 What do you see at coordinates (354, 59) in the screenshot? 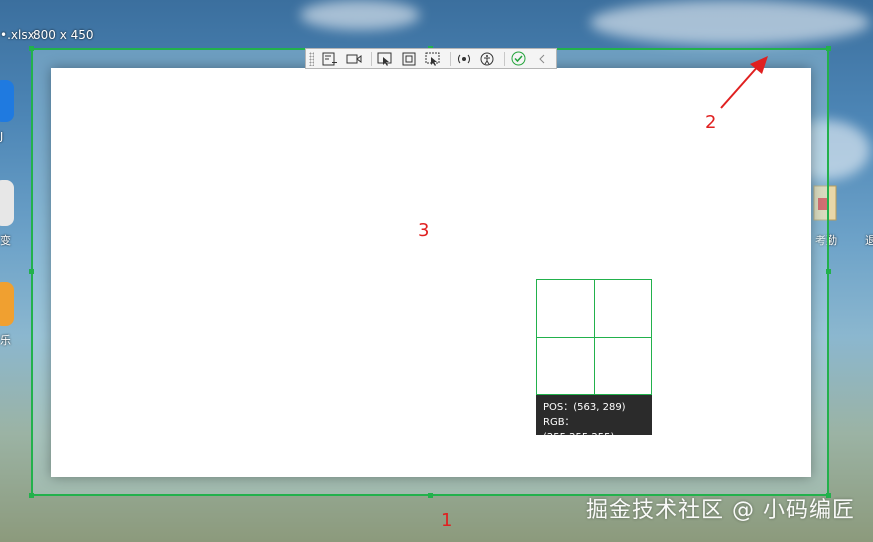
I see `record-video-icon` at bounding box center [354, 59].